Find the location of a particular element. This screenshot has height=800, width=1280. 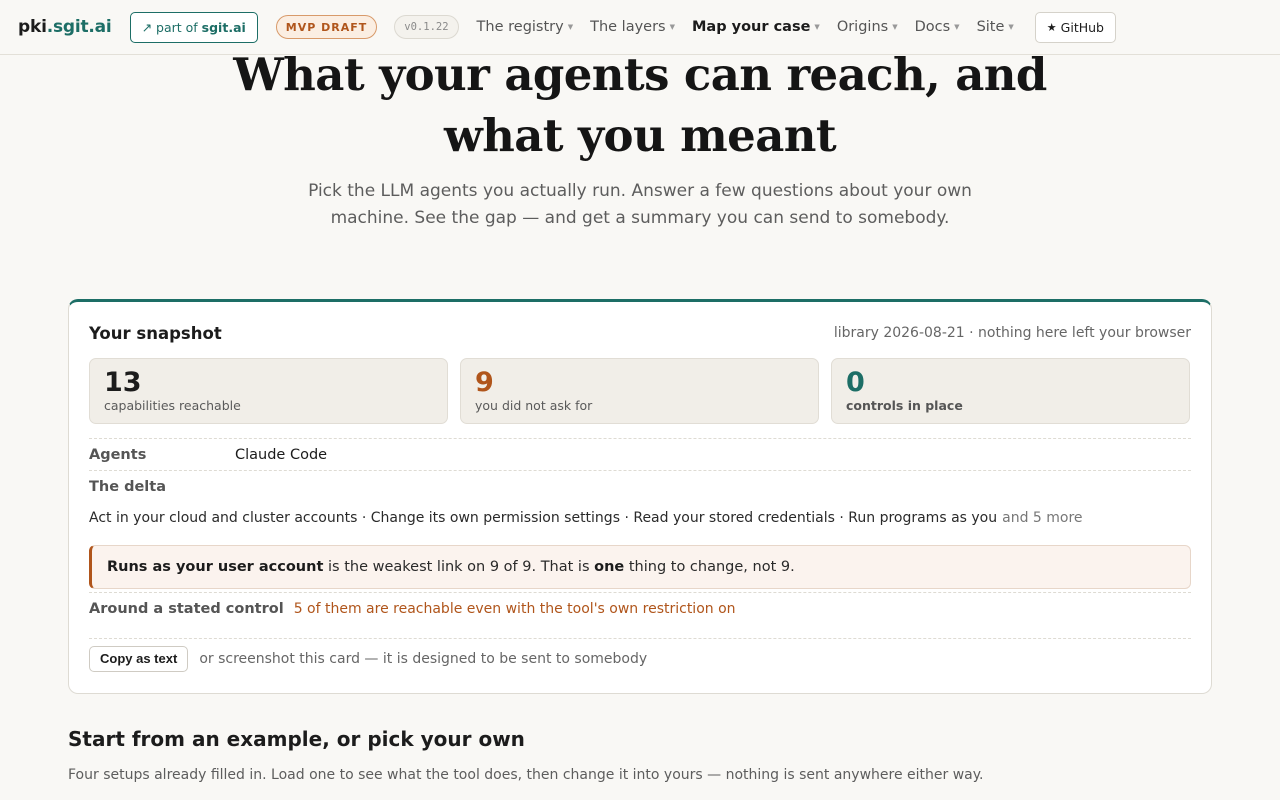

stat-label: controls in place is located at coordinates (904, 405).